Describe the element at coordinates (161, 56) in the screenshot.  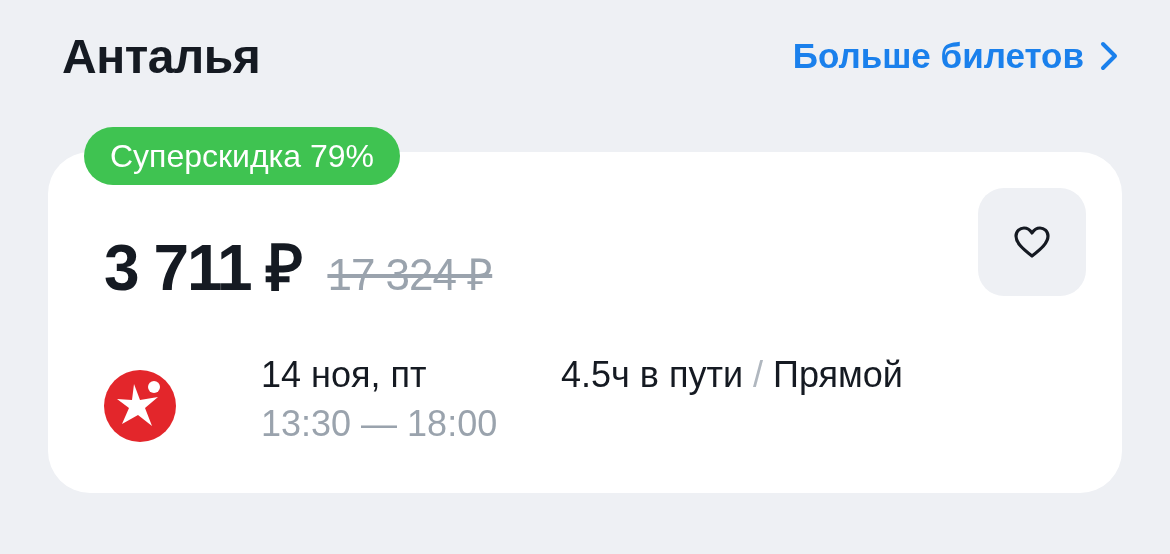
I see `city-title: Анталья` at that location.